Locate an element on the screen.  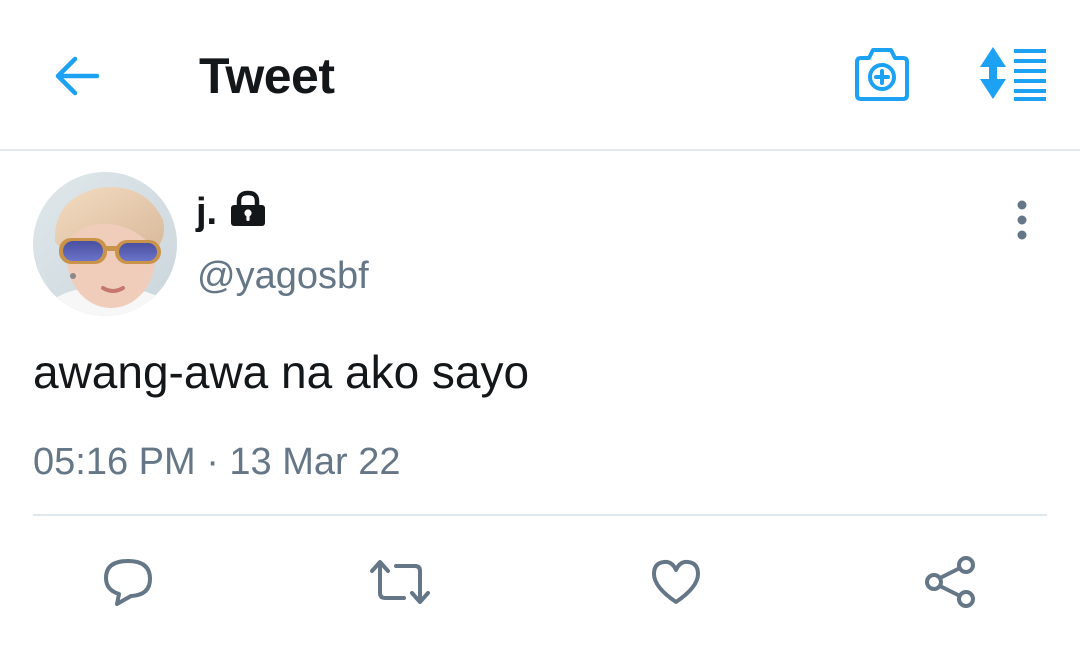
heart-icon is located at coordinates (676, 581).